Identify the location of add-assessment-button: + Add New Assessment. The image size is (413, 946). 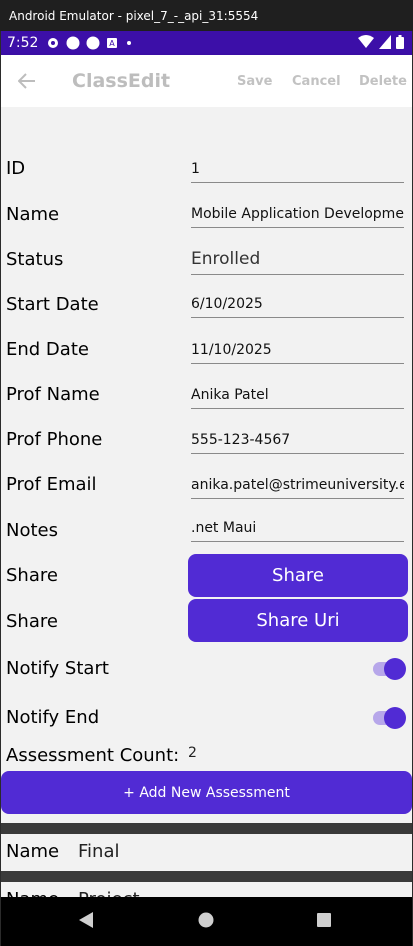
(206, 792).